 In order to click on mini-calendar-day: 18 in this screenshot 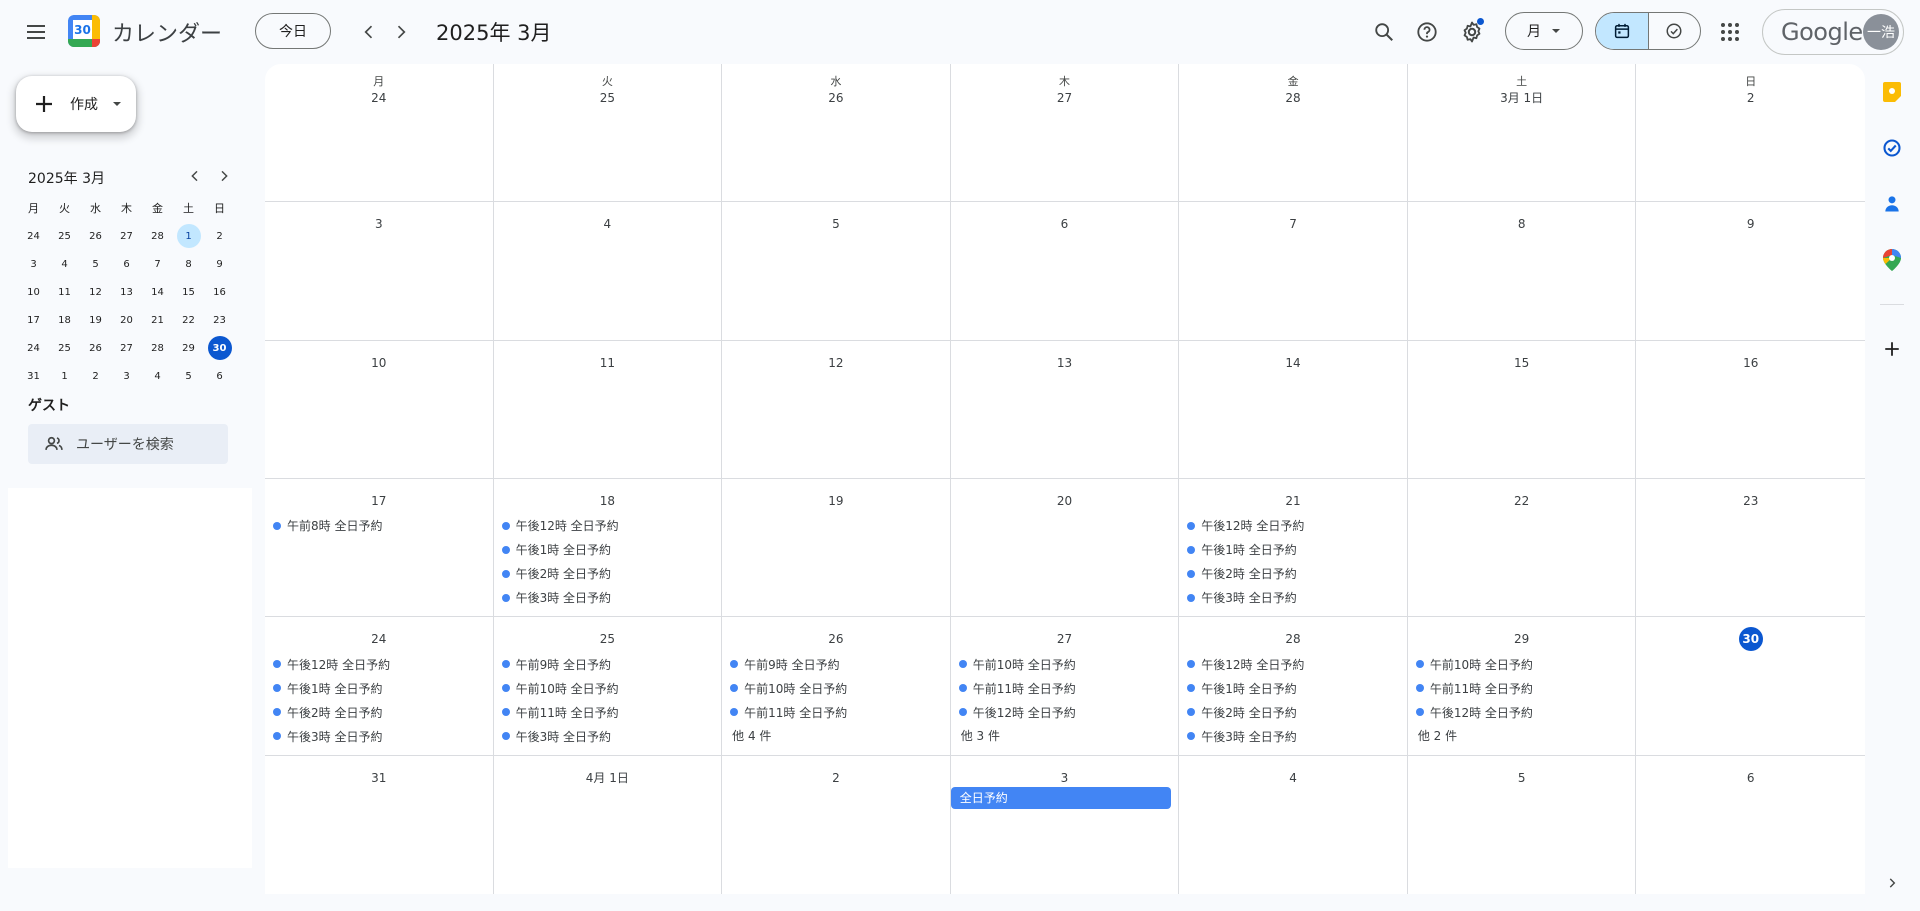, I will do `click(64, 320)`.